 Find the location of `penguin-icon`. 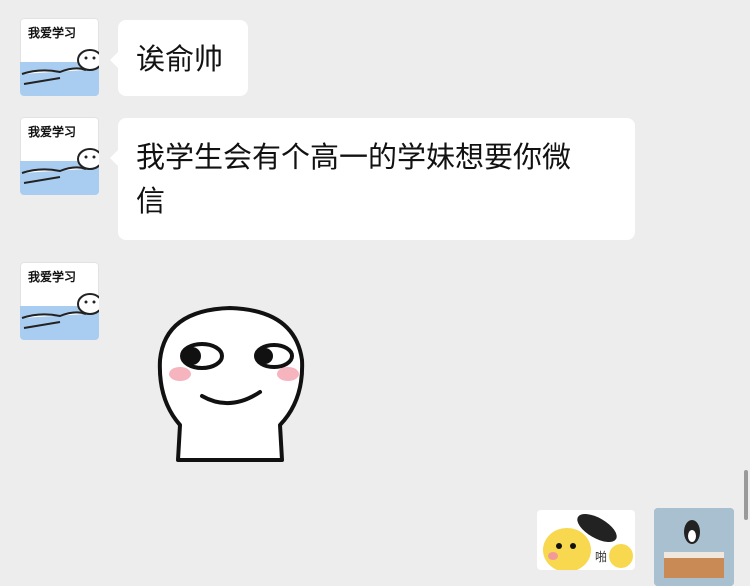

penguin-icon is located at coordinates (694, 547).